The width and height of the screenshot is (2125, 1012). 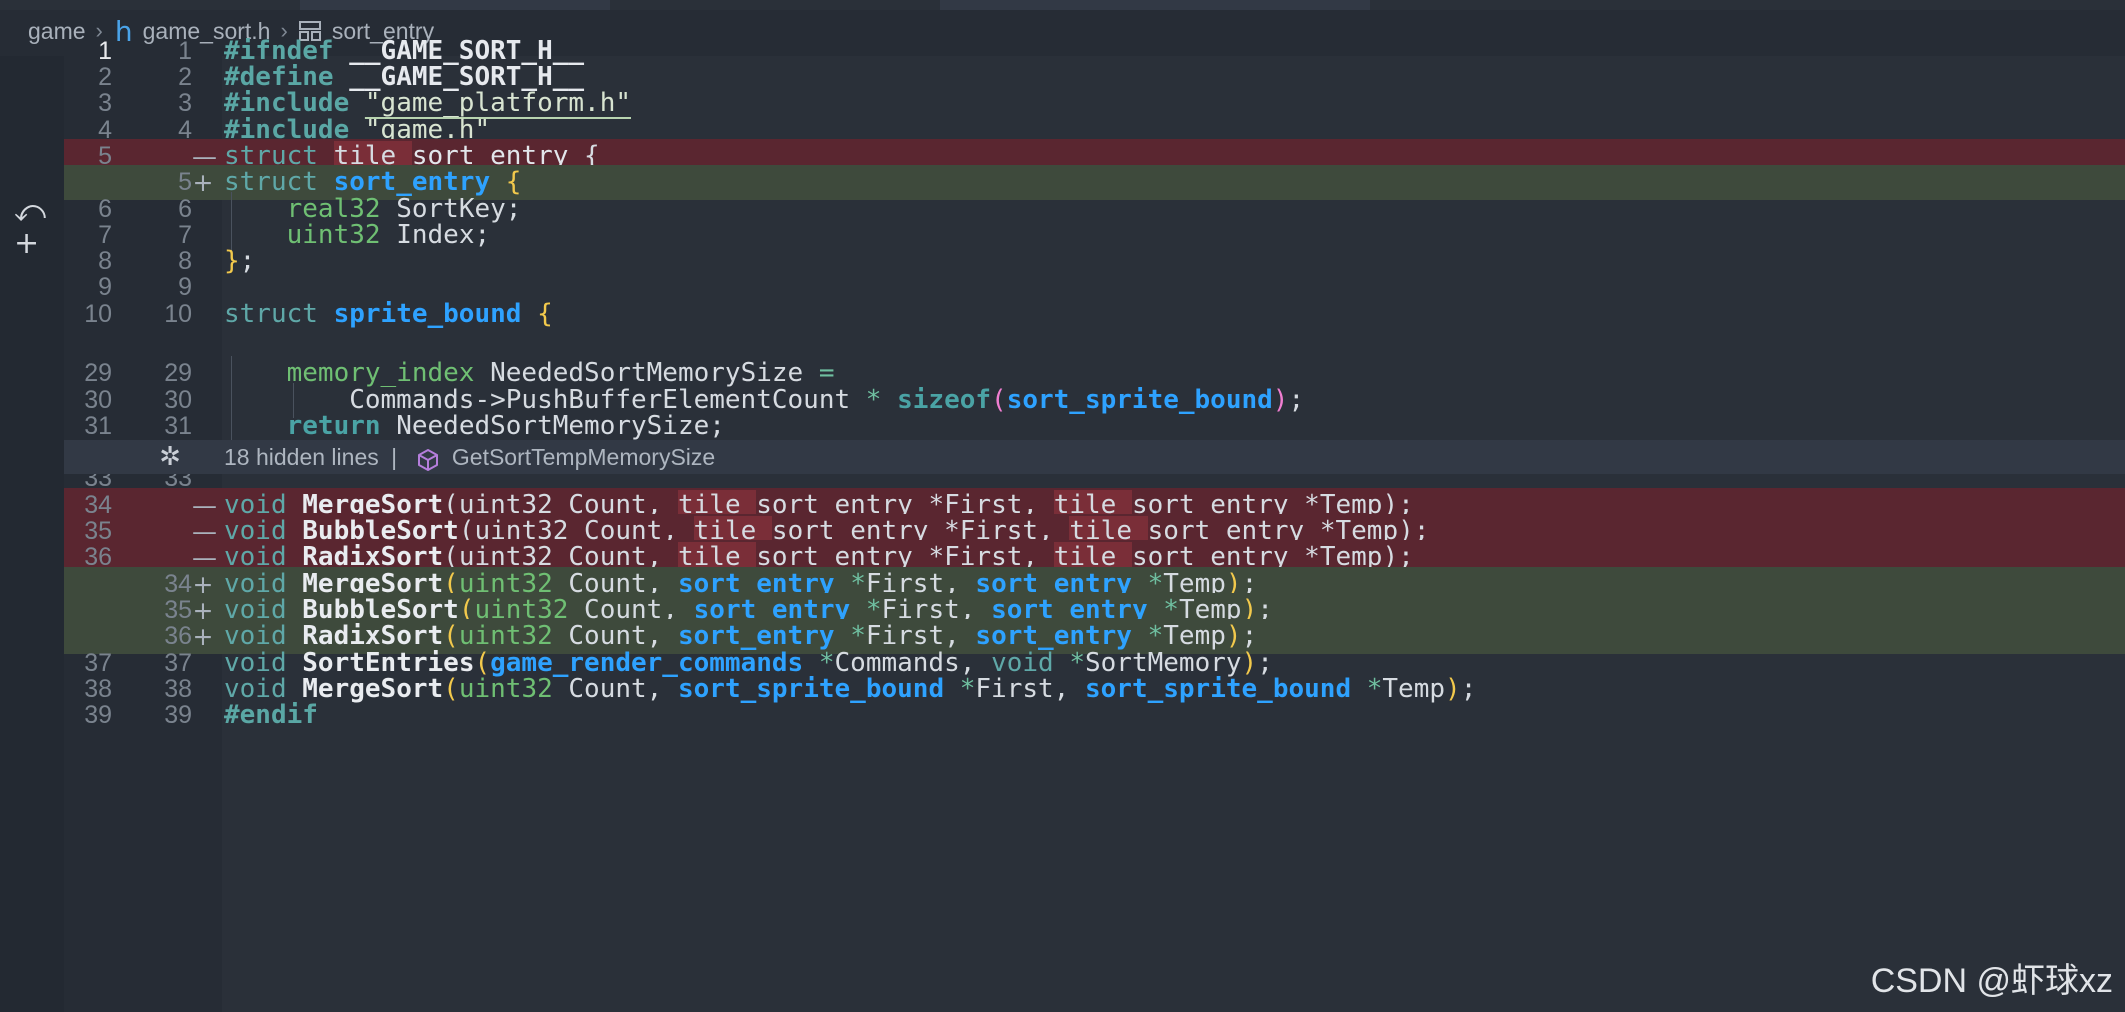 I want to click on add-icon: +, so click(x=26, y=243).